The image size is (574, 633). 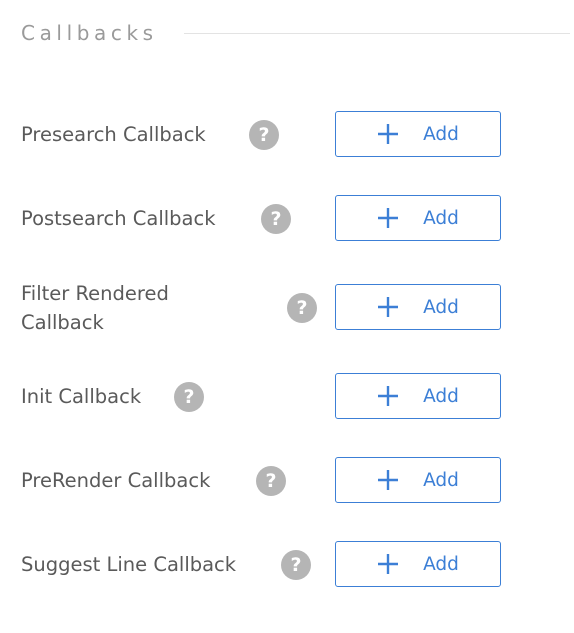 I want to click on add-suggest-line-callback-button: Add, so click(x=418, y=564).